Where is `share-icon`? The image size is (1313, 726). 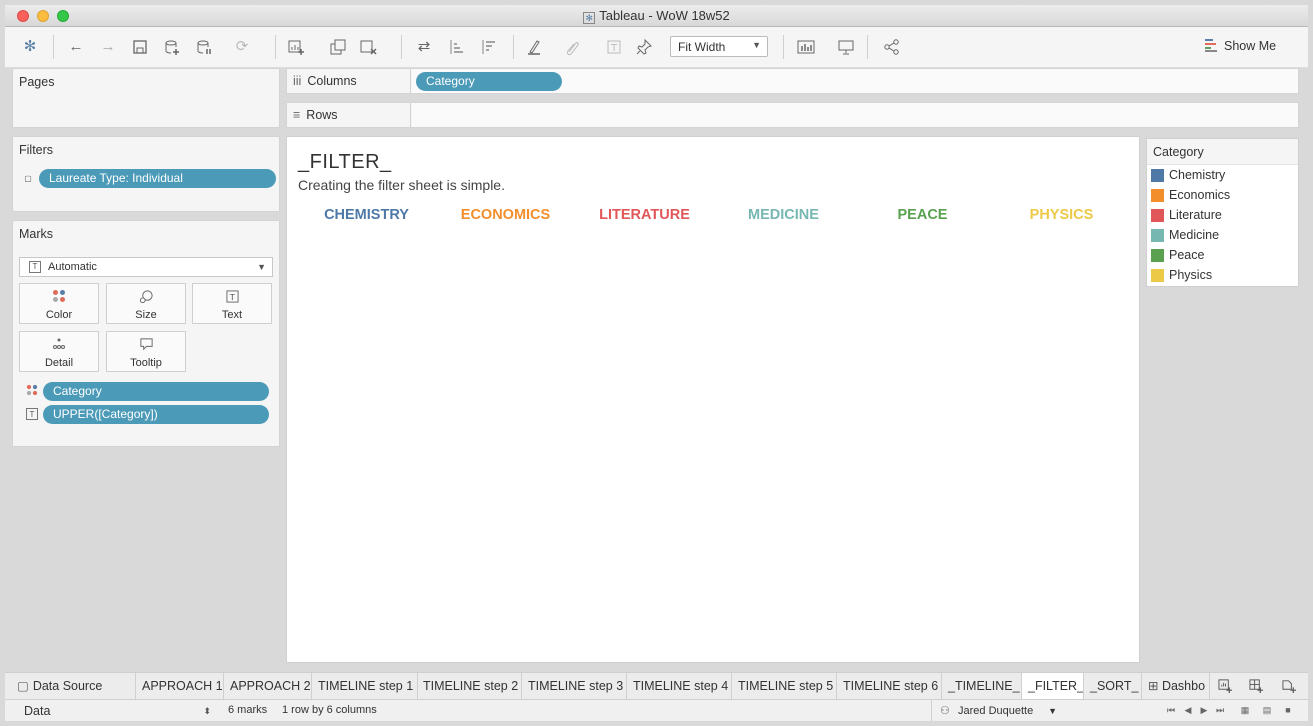
share-icon is located at coordinates (892, 47).